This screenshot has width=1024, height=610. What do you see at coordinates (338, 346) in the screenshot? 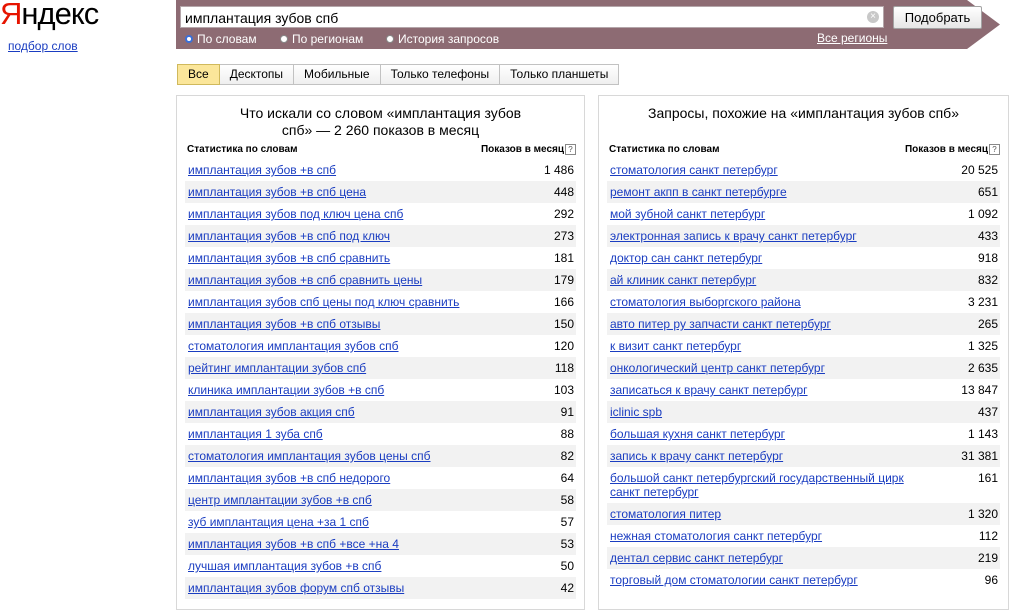
I see `phrase-link: стоматология имплантация зубов спб` at bounding box center [338, 346].